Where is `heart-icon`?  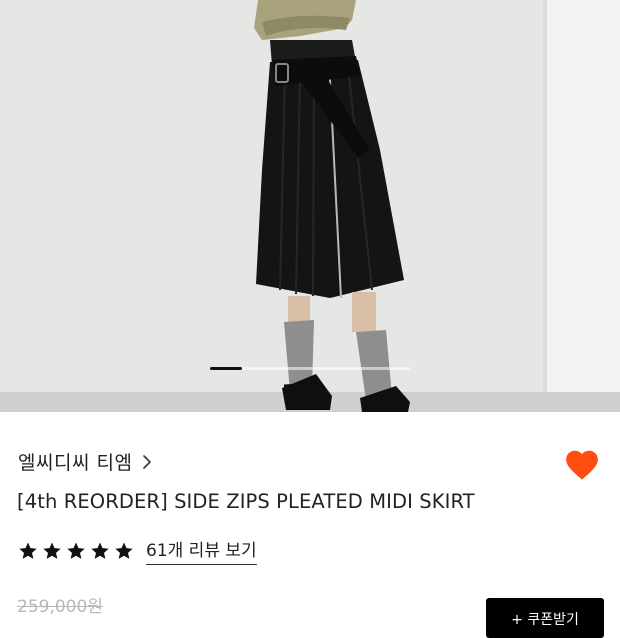
heart-icon is located at coordinates (582, 465).